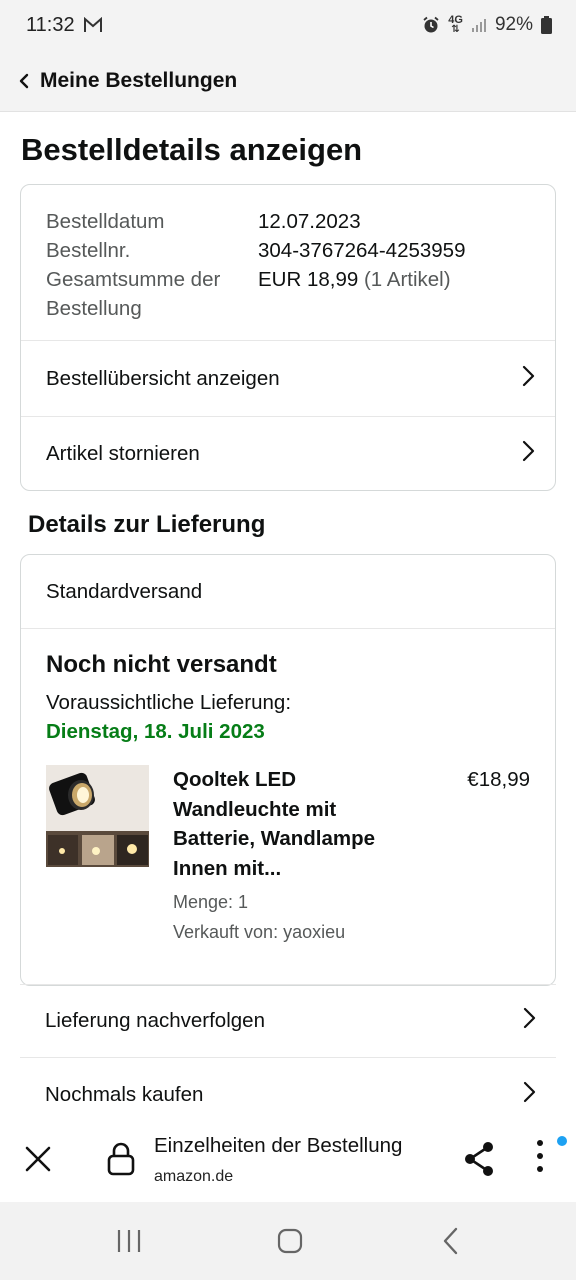 This screenshot has width=576, height=1280. I want to click on shipment-status: Noch nicht versandt, so click(161, 664).